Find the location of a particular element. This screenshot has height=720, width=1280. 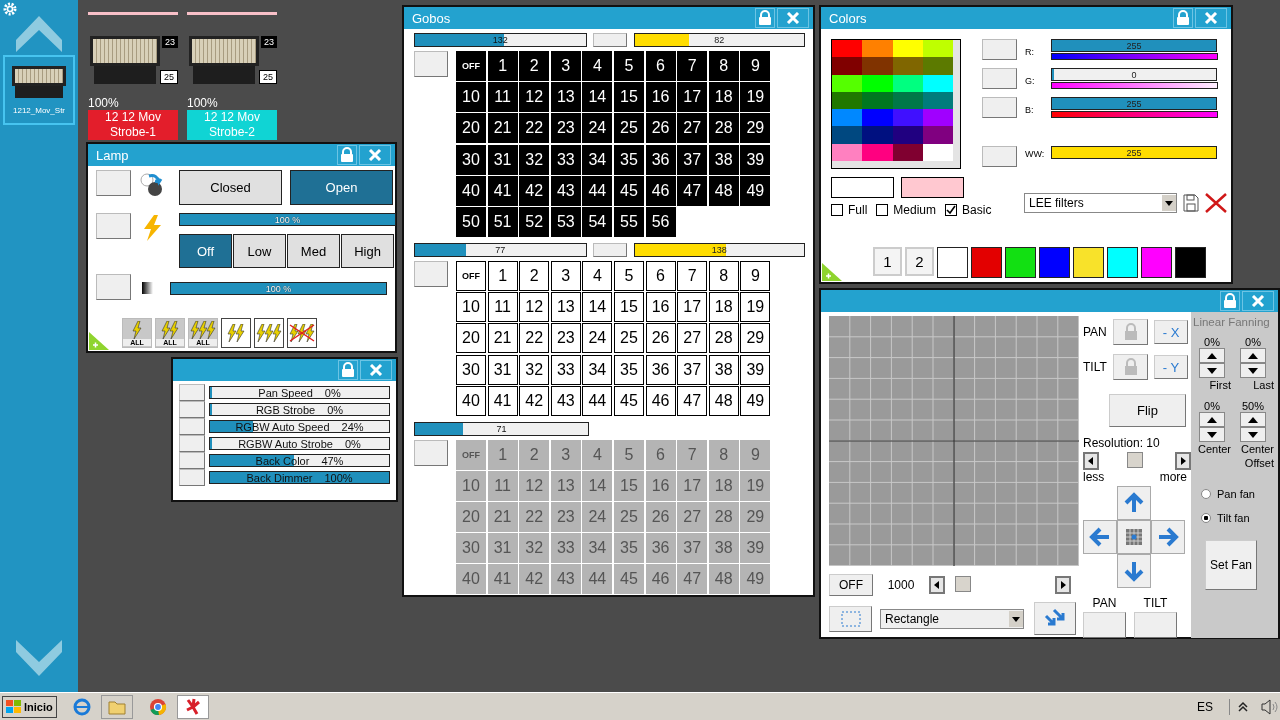

start-button: Inicio is located at coordinates (29, 706).